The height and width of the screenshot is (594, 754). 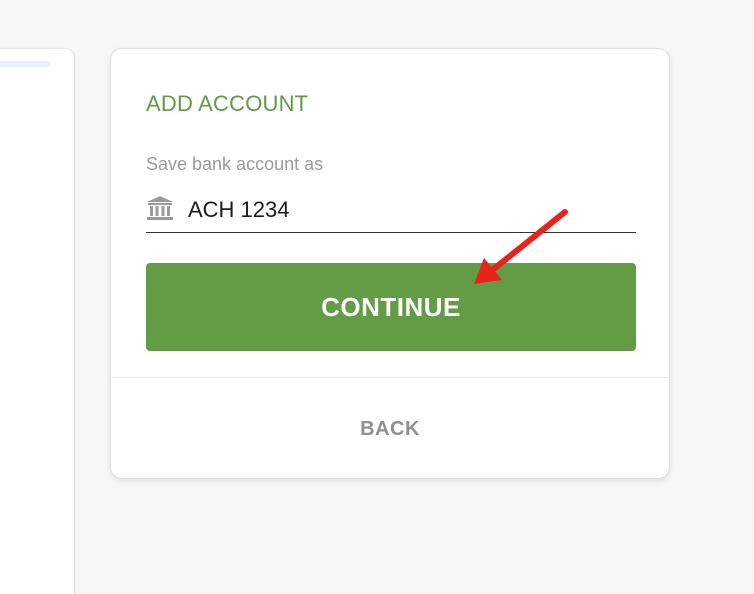 I want to click on account-name-field, so click(x=391, y=210).